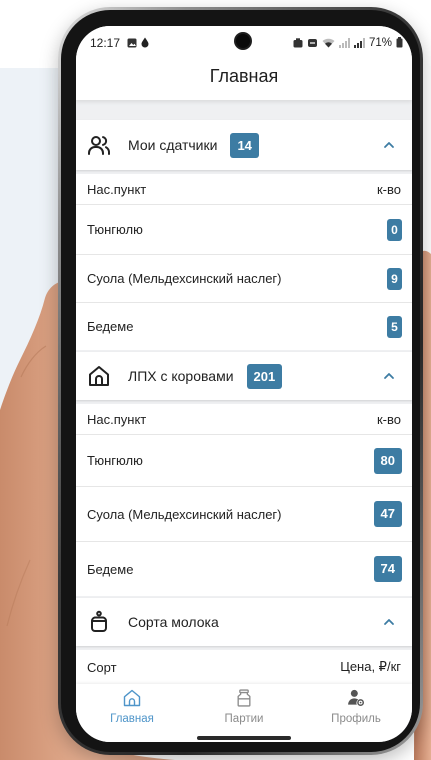  I want to click on count-badge: 5, so click(394, 326).